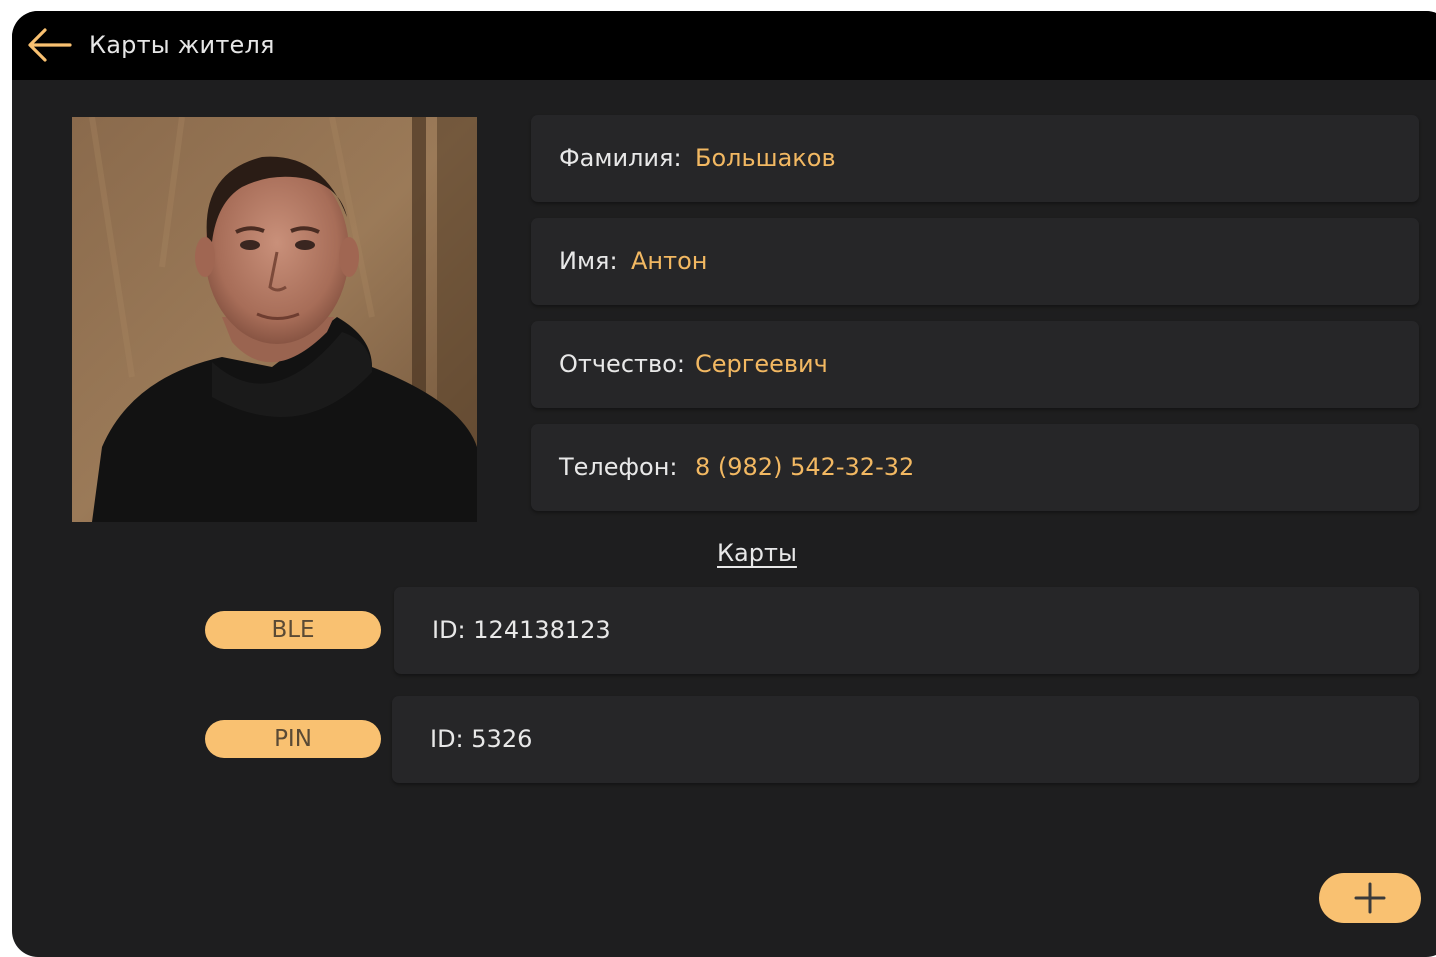  What do you see at coordinates (182, 45) in the screenshot?
I see `page-title: Карты жителя` at bounding box center [182, 45].